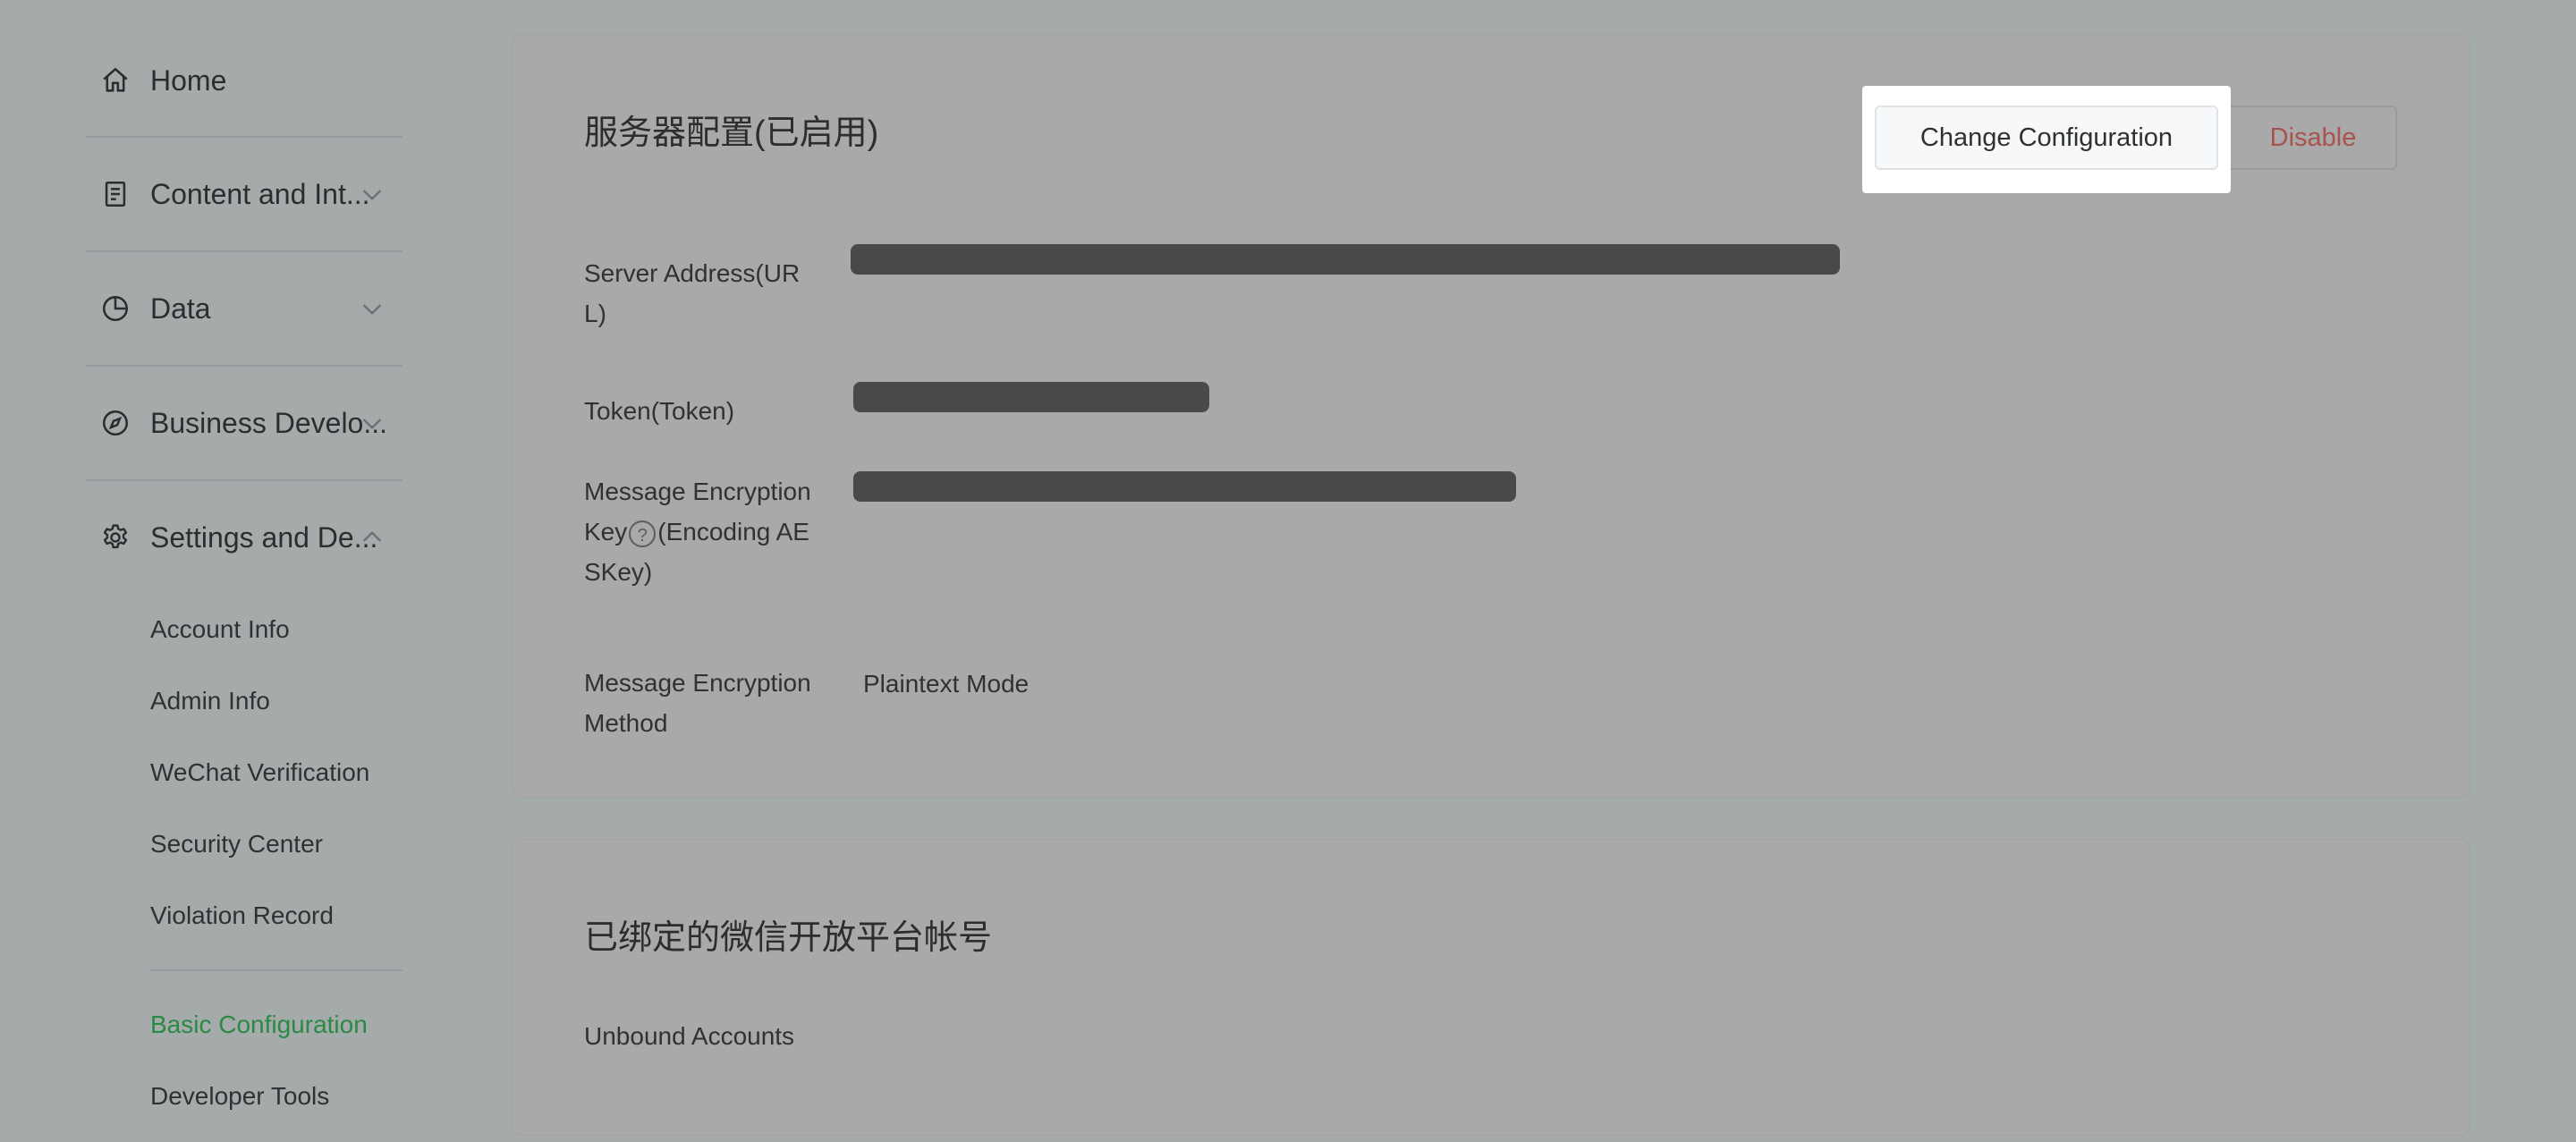 This screenshot has height=1142, width=2576. What do you see at coordinates (692, 293) in the screenshot?
I see `server-url-label: Server Address(URL)` at bounding box center [692, 293].